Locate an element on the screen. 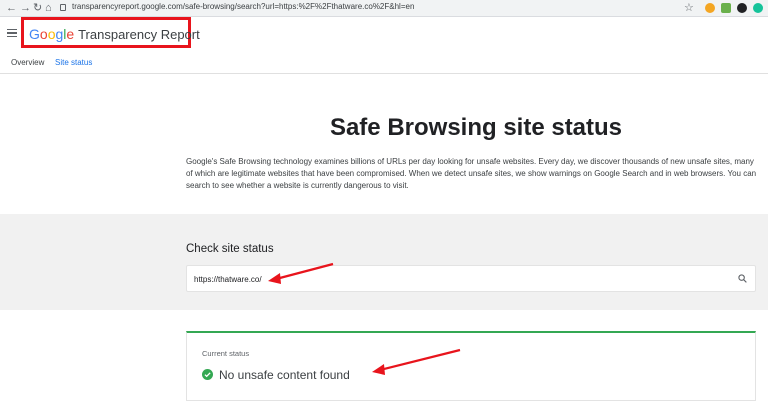  logo-highlight-box: Google Transparency Report is located at coordinates (110, 32).